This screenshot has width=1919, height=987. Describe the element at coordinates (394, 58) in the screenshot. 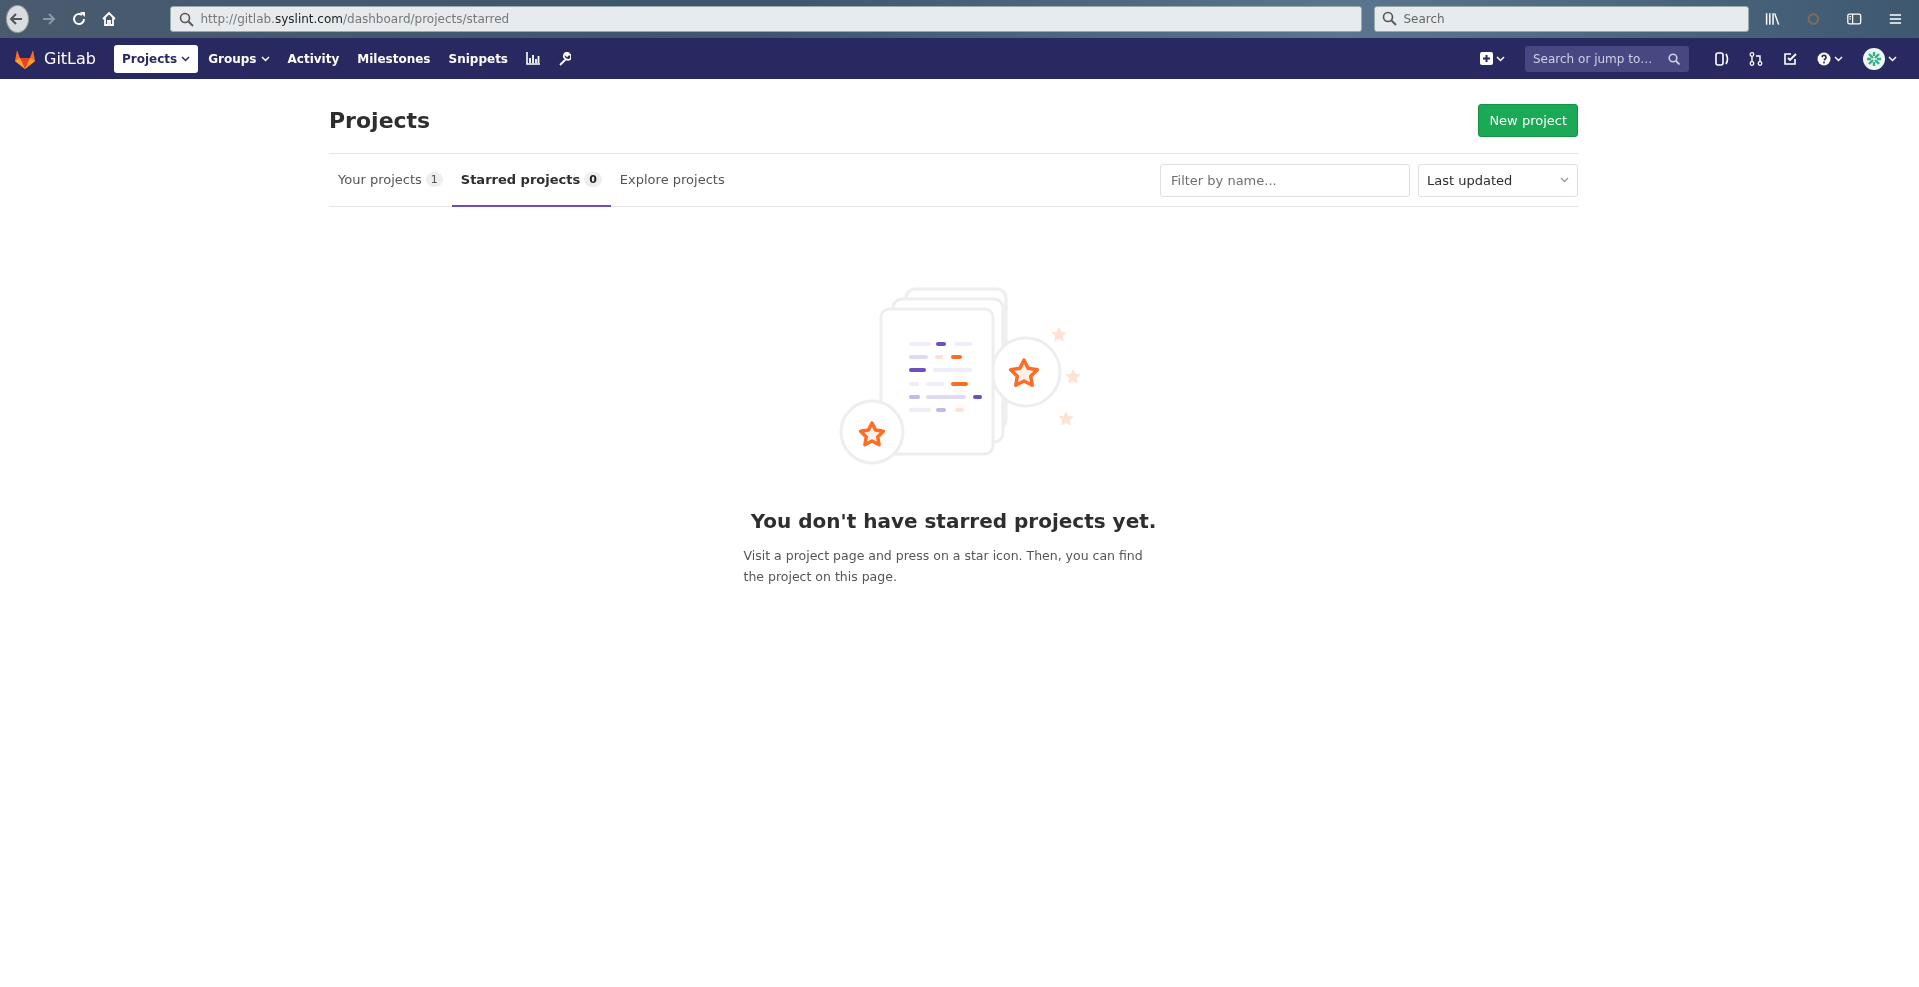

I see `nav-link: Milestones` at that location.